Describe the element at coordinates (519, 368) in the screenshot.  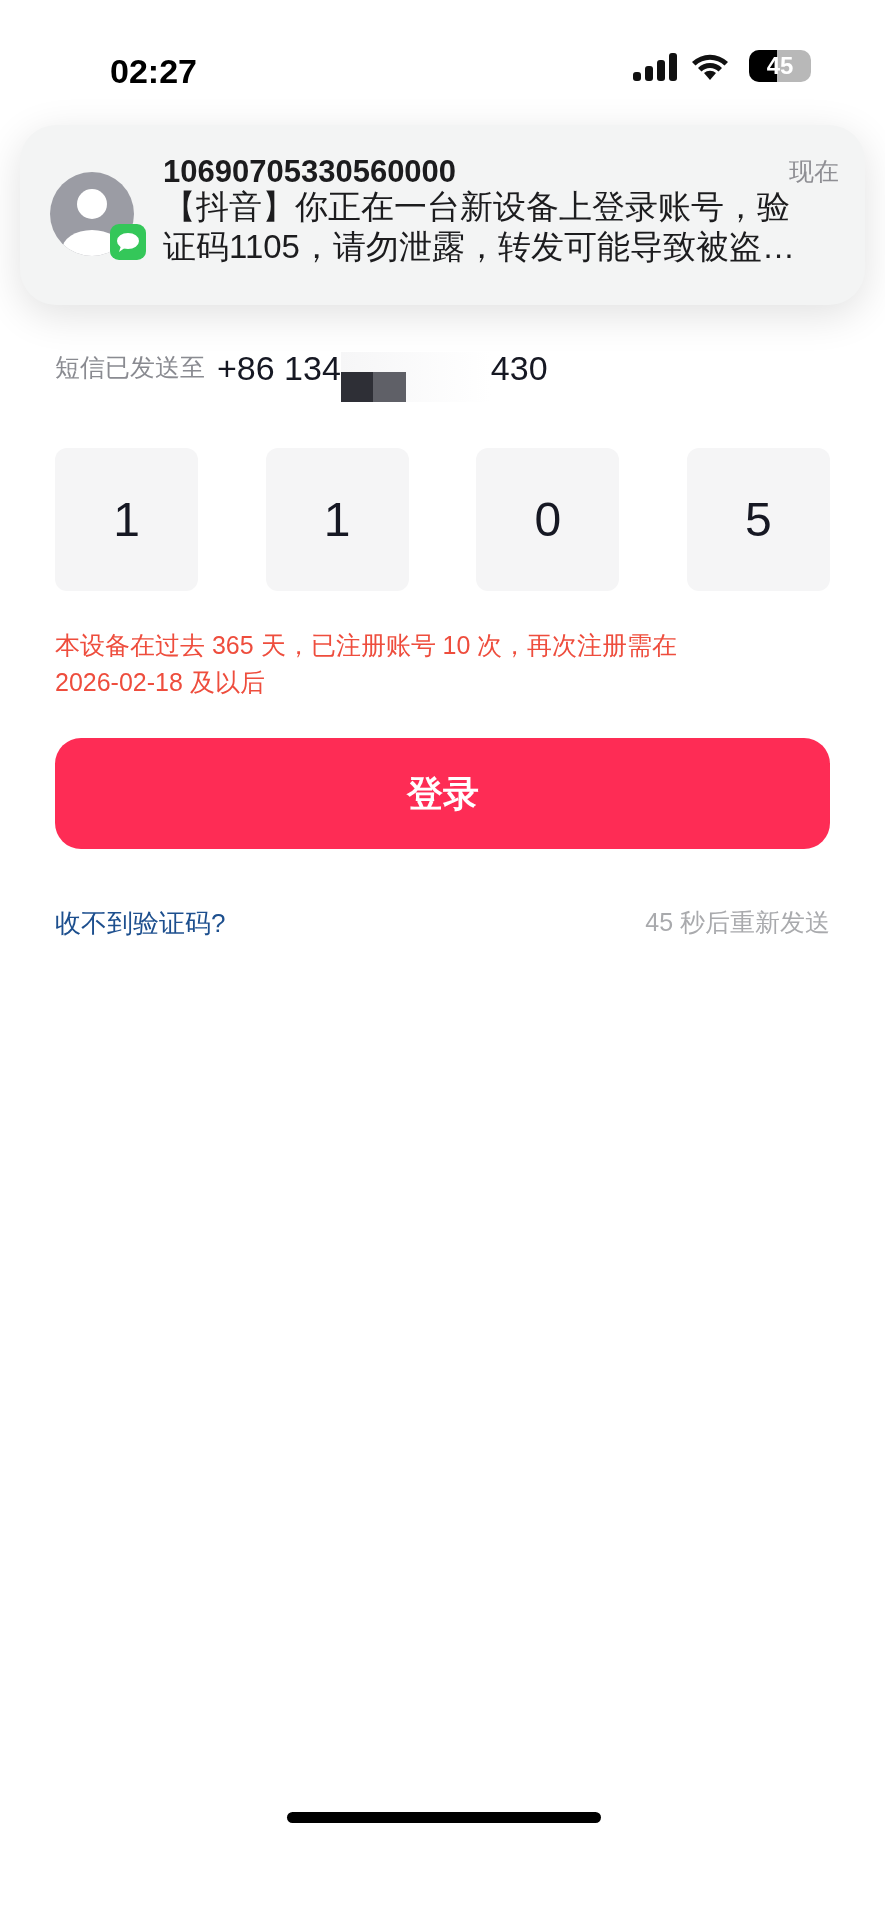
I see `phone-number-end: 430` at that location.